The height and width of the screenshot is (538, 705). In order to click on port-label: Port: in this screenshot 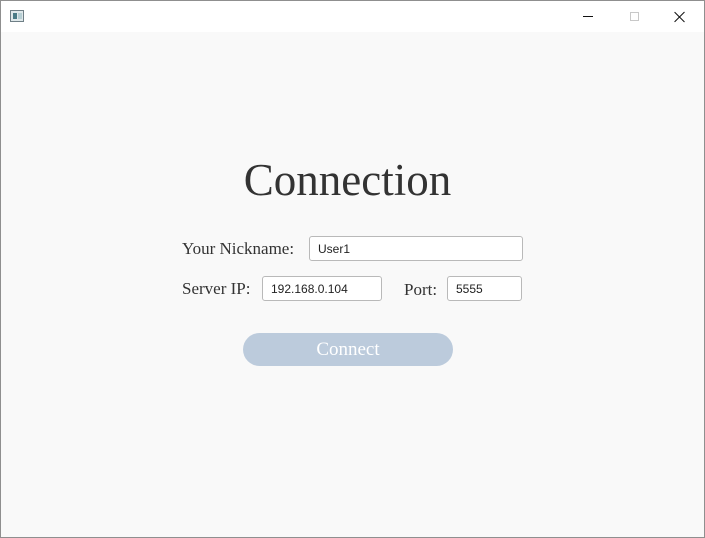, I will do `click(421, 289)`.